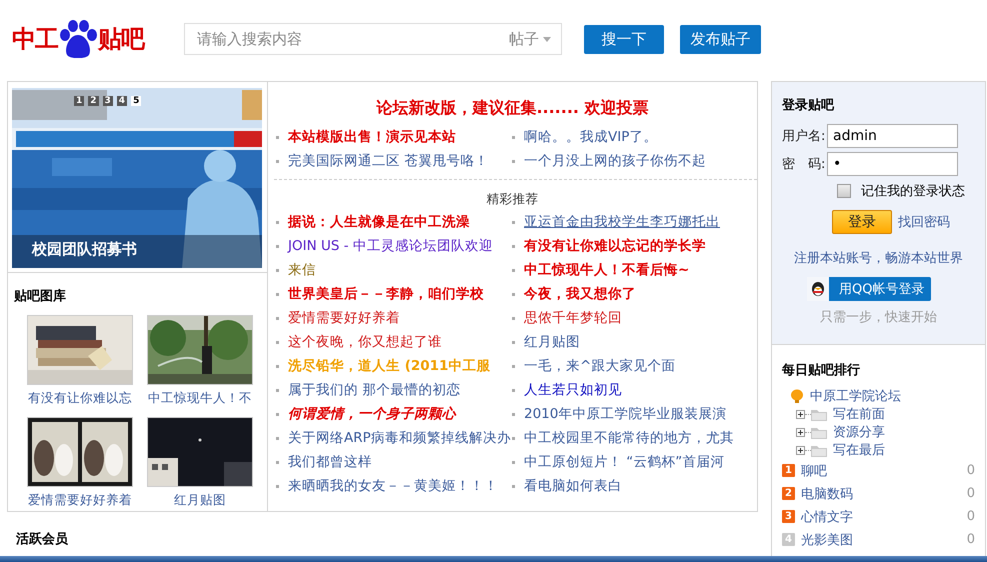 The height and width of the screenshot is (562, 987). What do you see at coordinates (573, 486) in the screenshot?
I see `post-link: 看电脑如何表白` at bounding box center [573, 486].